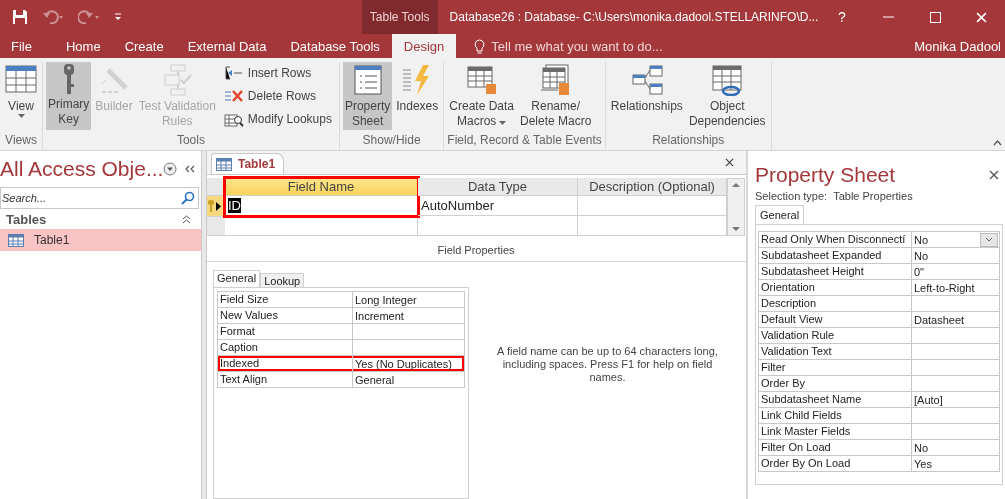 Image resolution: width=1005 pixels, height=499 pixels. What do you see at coordinates (835, 383) in the screenshot?
I see `property-name: Order By` at bounding box center [835, 383].